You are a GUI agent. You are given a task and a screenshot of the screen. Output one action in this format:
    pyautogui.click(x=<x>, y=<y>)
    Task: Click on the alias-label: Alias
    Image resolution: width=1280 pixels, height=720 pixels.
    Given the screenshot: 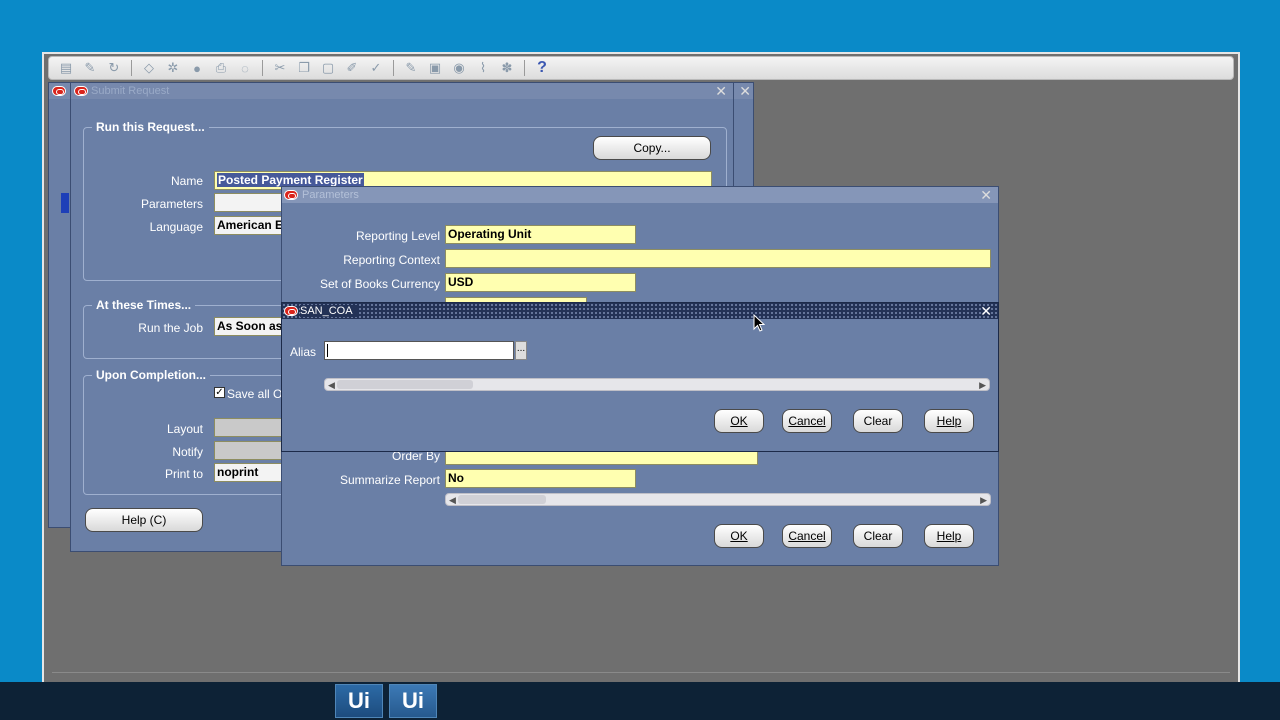 What is the action you would take?
    pyautogui.click(x=303, y=352)
    